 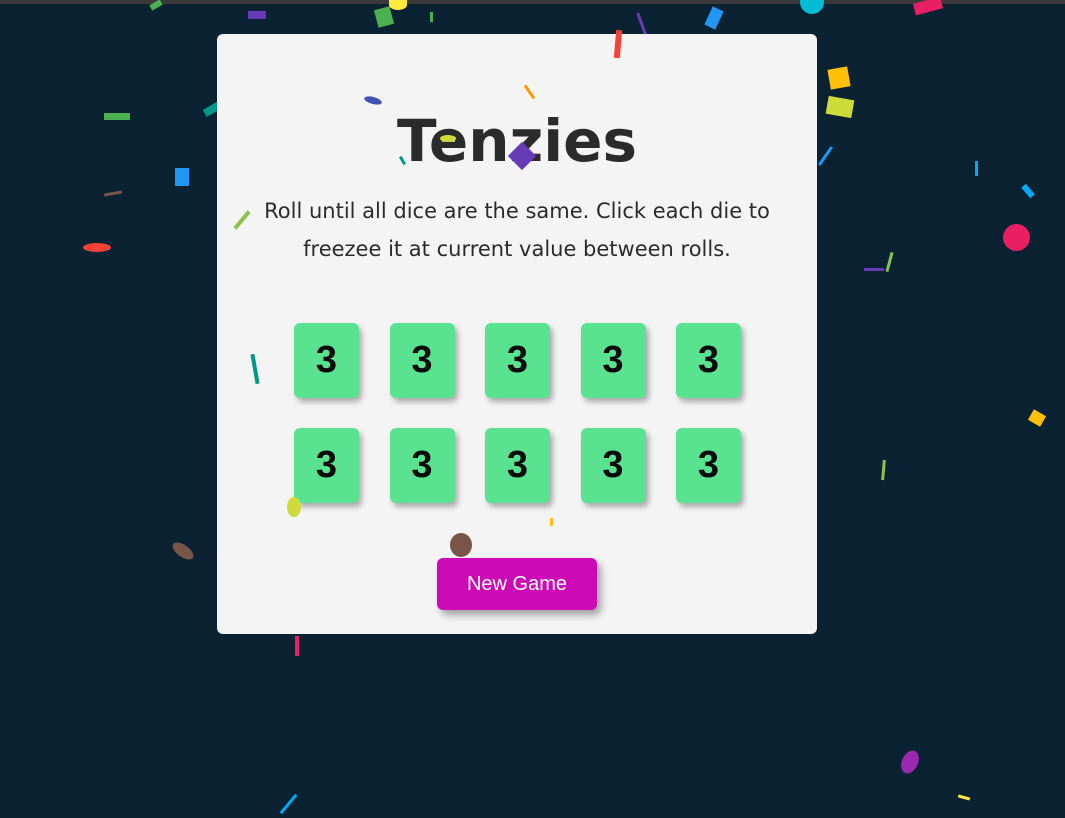 What do you see at coordinates (517, 413) in the screenshot?
I see `dice-grid: 3 3 3 3 3 3 3 3 3 3` at bounding box center [517, 413].